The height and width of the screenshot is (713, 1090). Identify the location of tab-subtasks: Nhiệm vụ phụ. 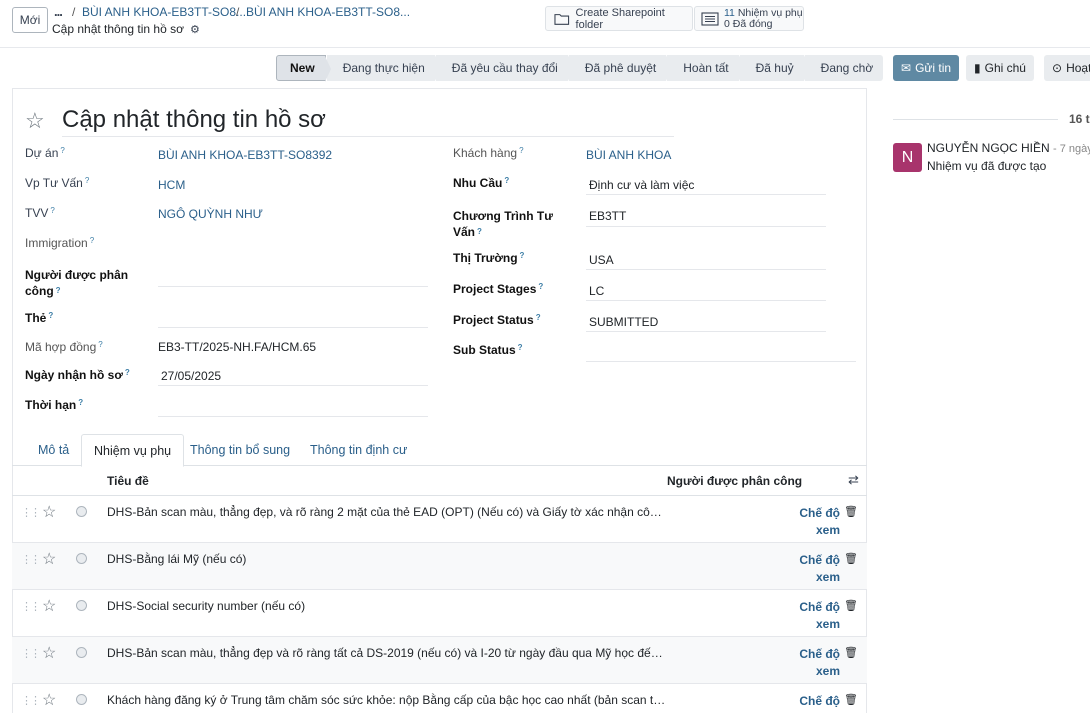
(133, 450).